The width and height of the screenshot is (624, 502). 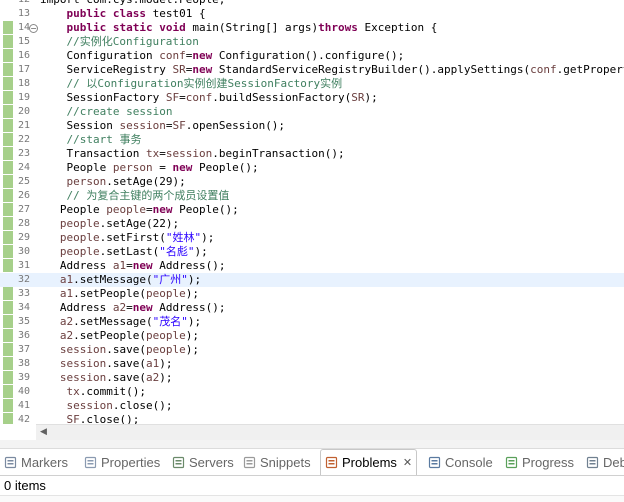 What do you see at coordinates (132, 3) in the screenshot?
I see `code-text: import com.cys.model.People;` at bounding box center [132, 3].